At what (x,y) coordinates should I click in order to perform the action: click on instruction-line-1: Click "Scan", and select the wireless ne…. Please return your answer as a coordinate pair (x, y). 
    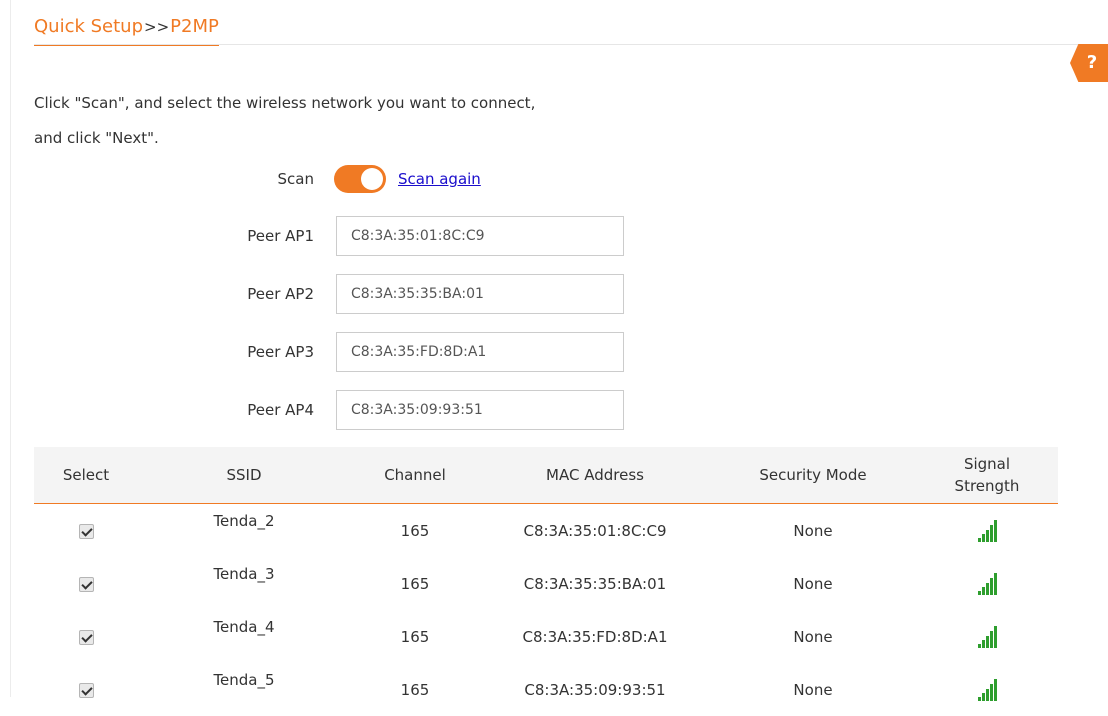
    Looking at the image, I should click on (285, 103).